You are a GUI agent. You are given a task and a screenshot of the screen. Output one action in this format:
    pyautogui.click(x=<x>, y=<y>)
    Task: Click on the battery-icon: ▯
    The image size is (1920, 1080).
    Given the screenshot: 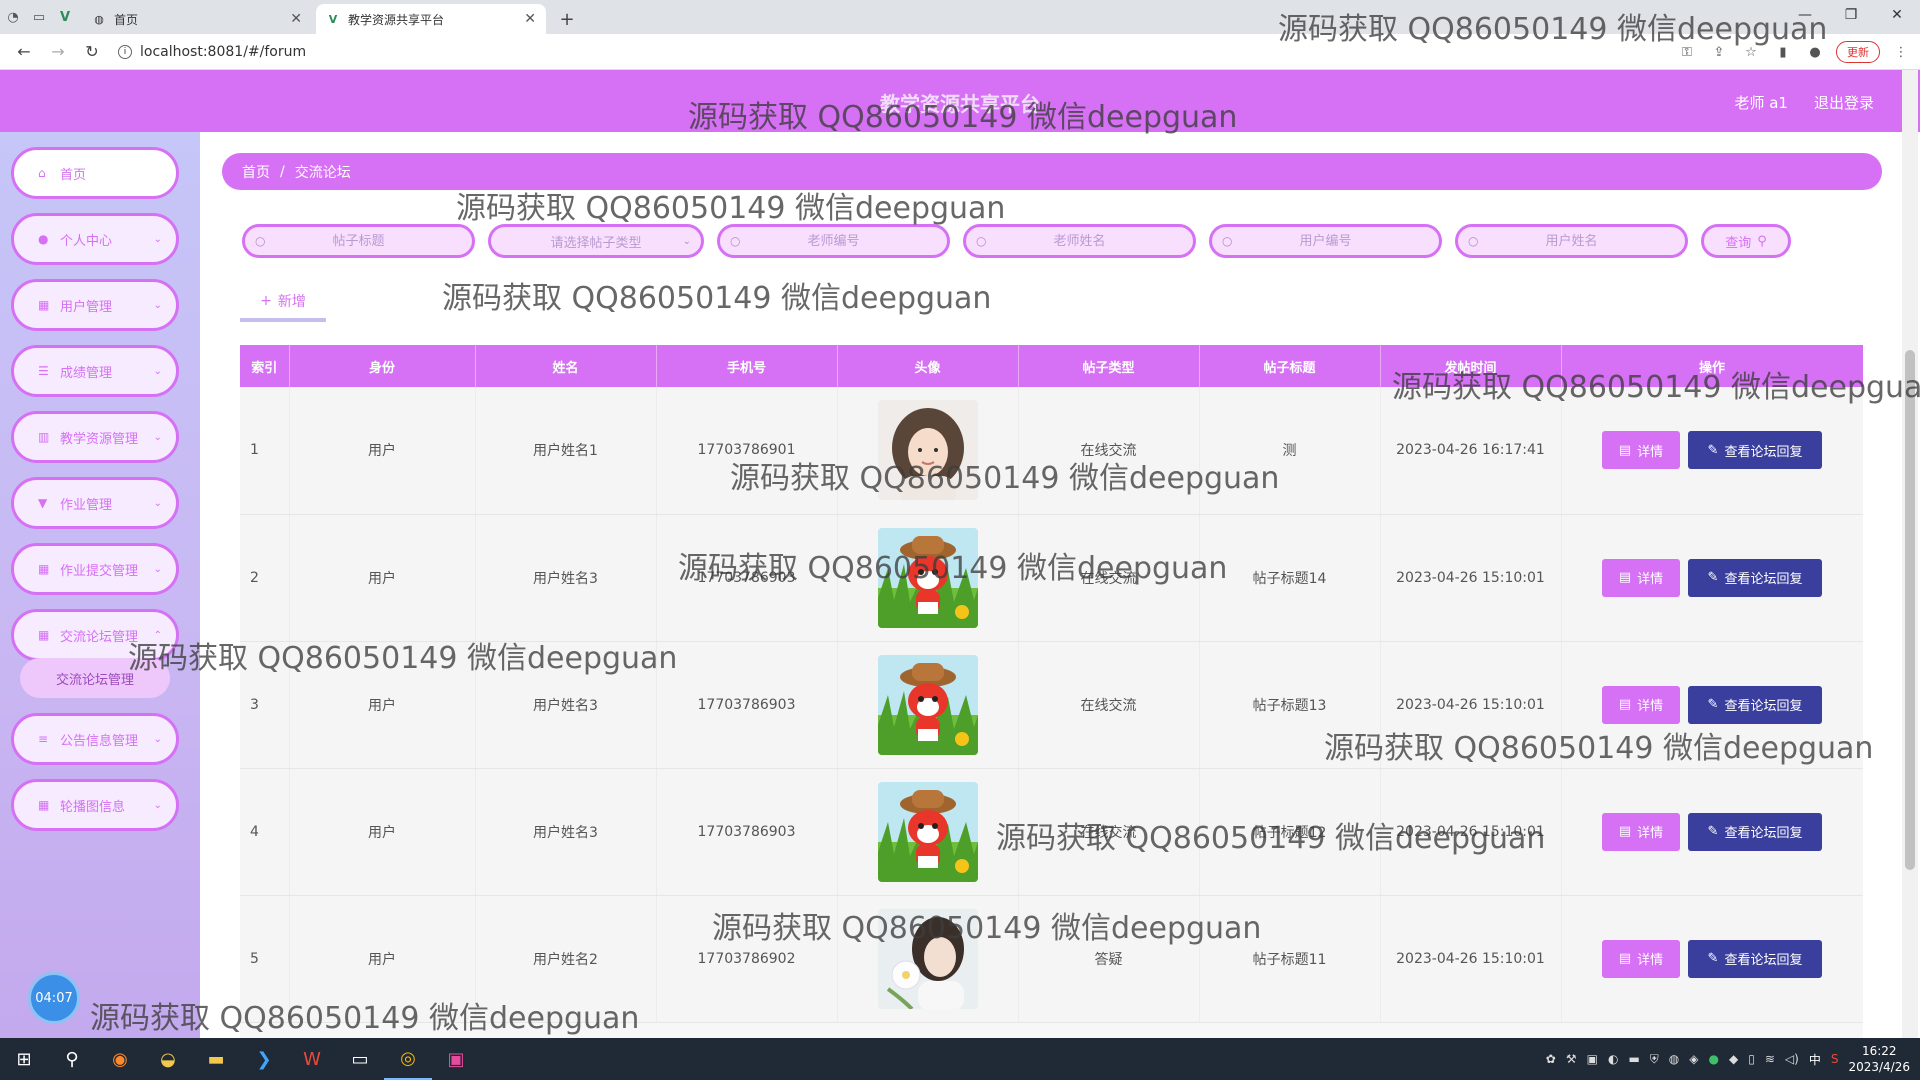 What is the action you would take?
    pyautogui.click(x=1751, y=1059)
    